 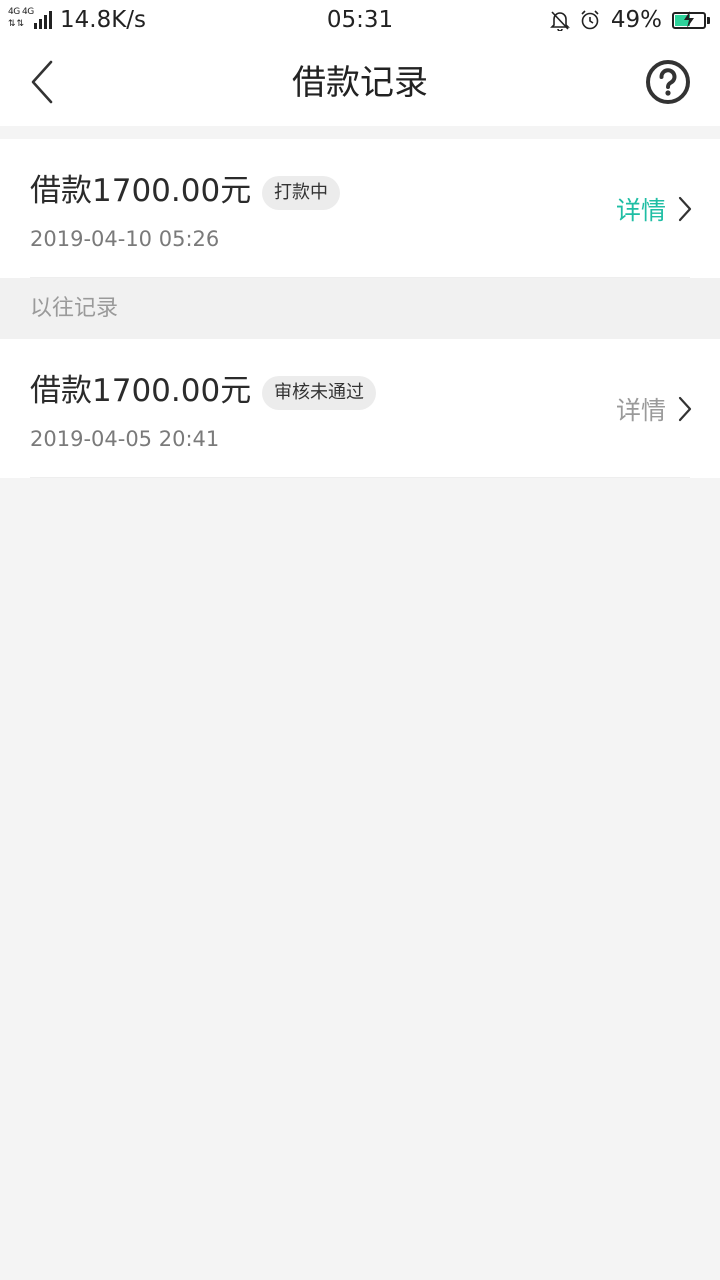 I want to click on status-bar-left: 4G 4G ⇅⇅ 14.8K/s, so click(x=77, y=20).